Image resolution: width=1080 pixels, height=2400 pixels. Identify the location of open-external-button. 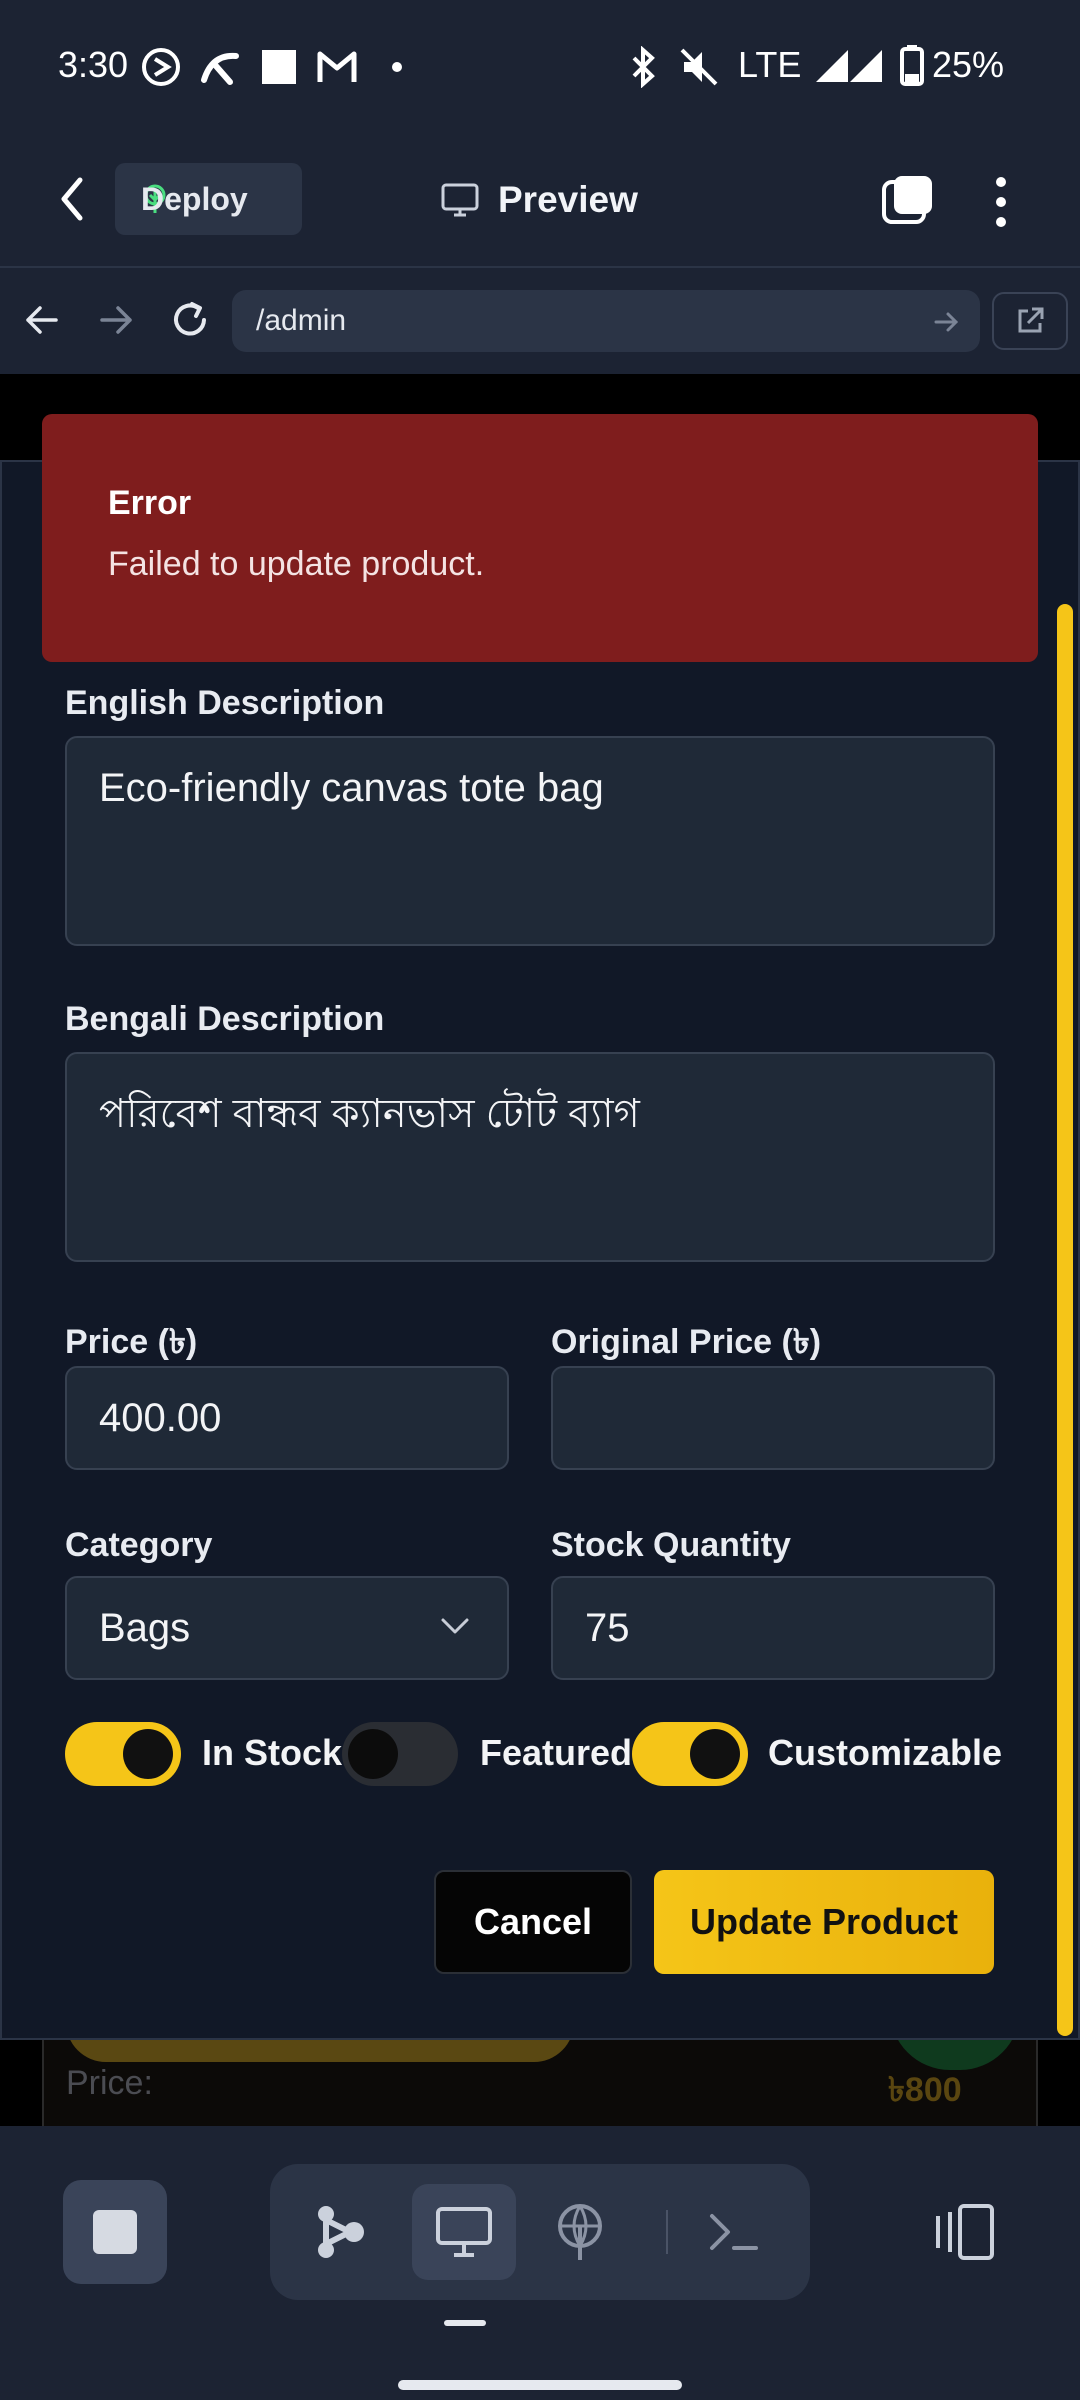
(1030, 321).